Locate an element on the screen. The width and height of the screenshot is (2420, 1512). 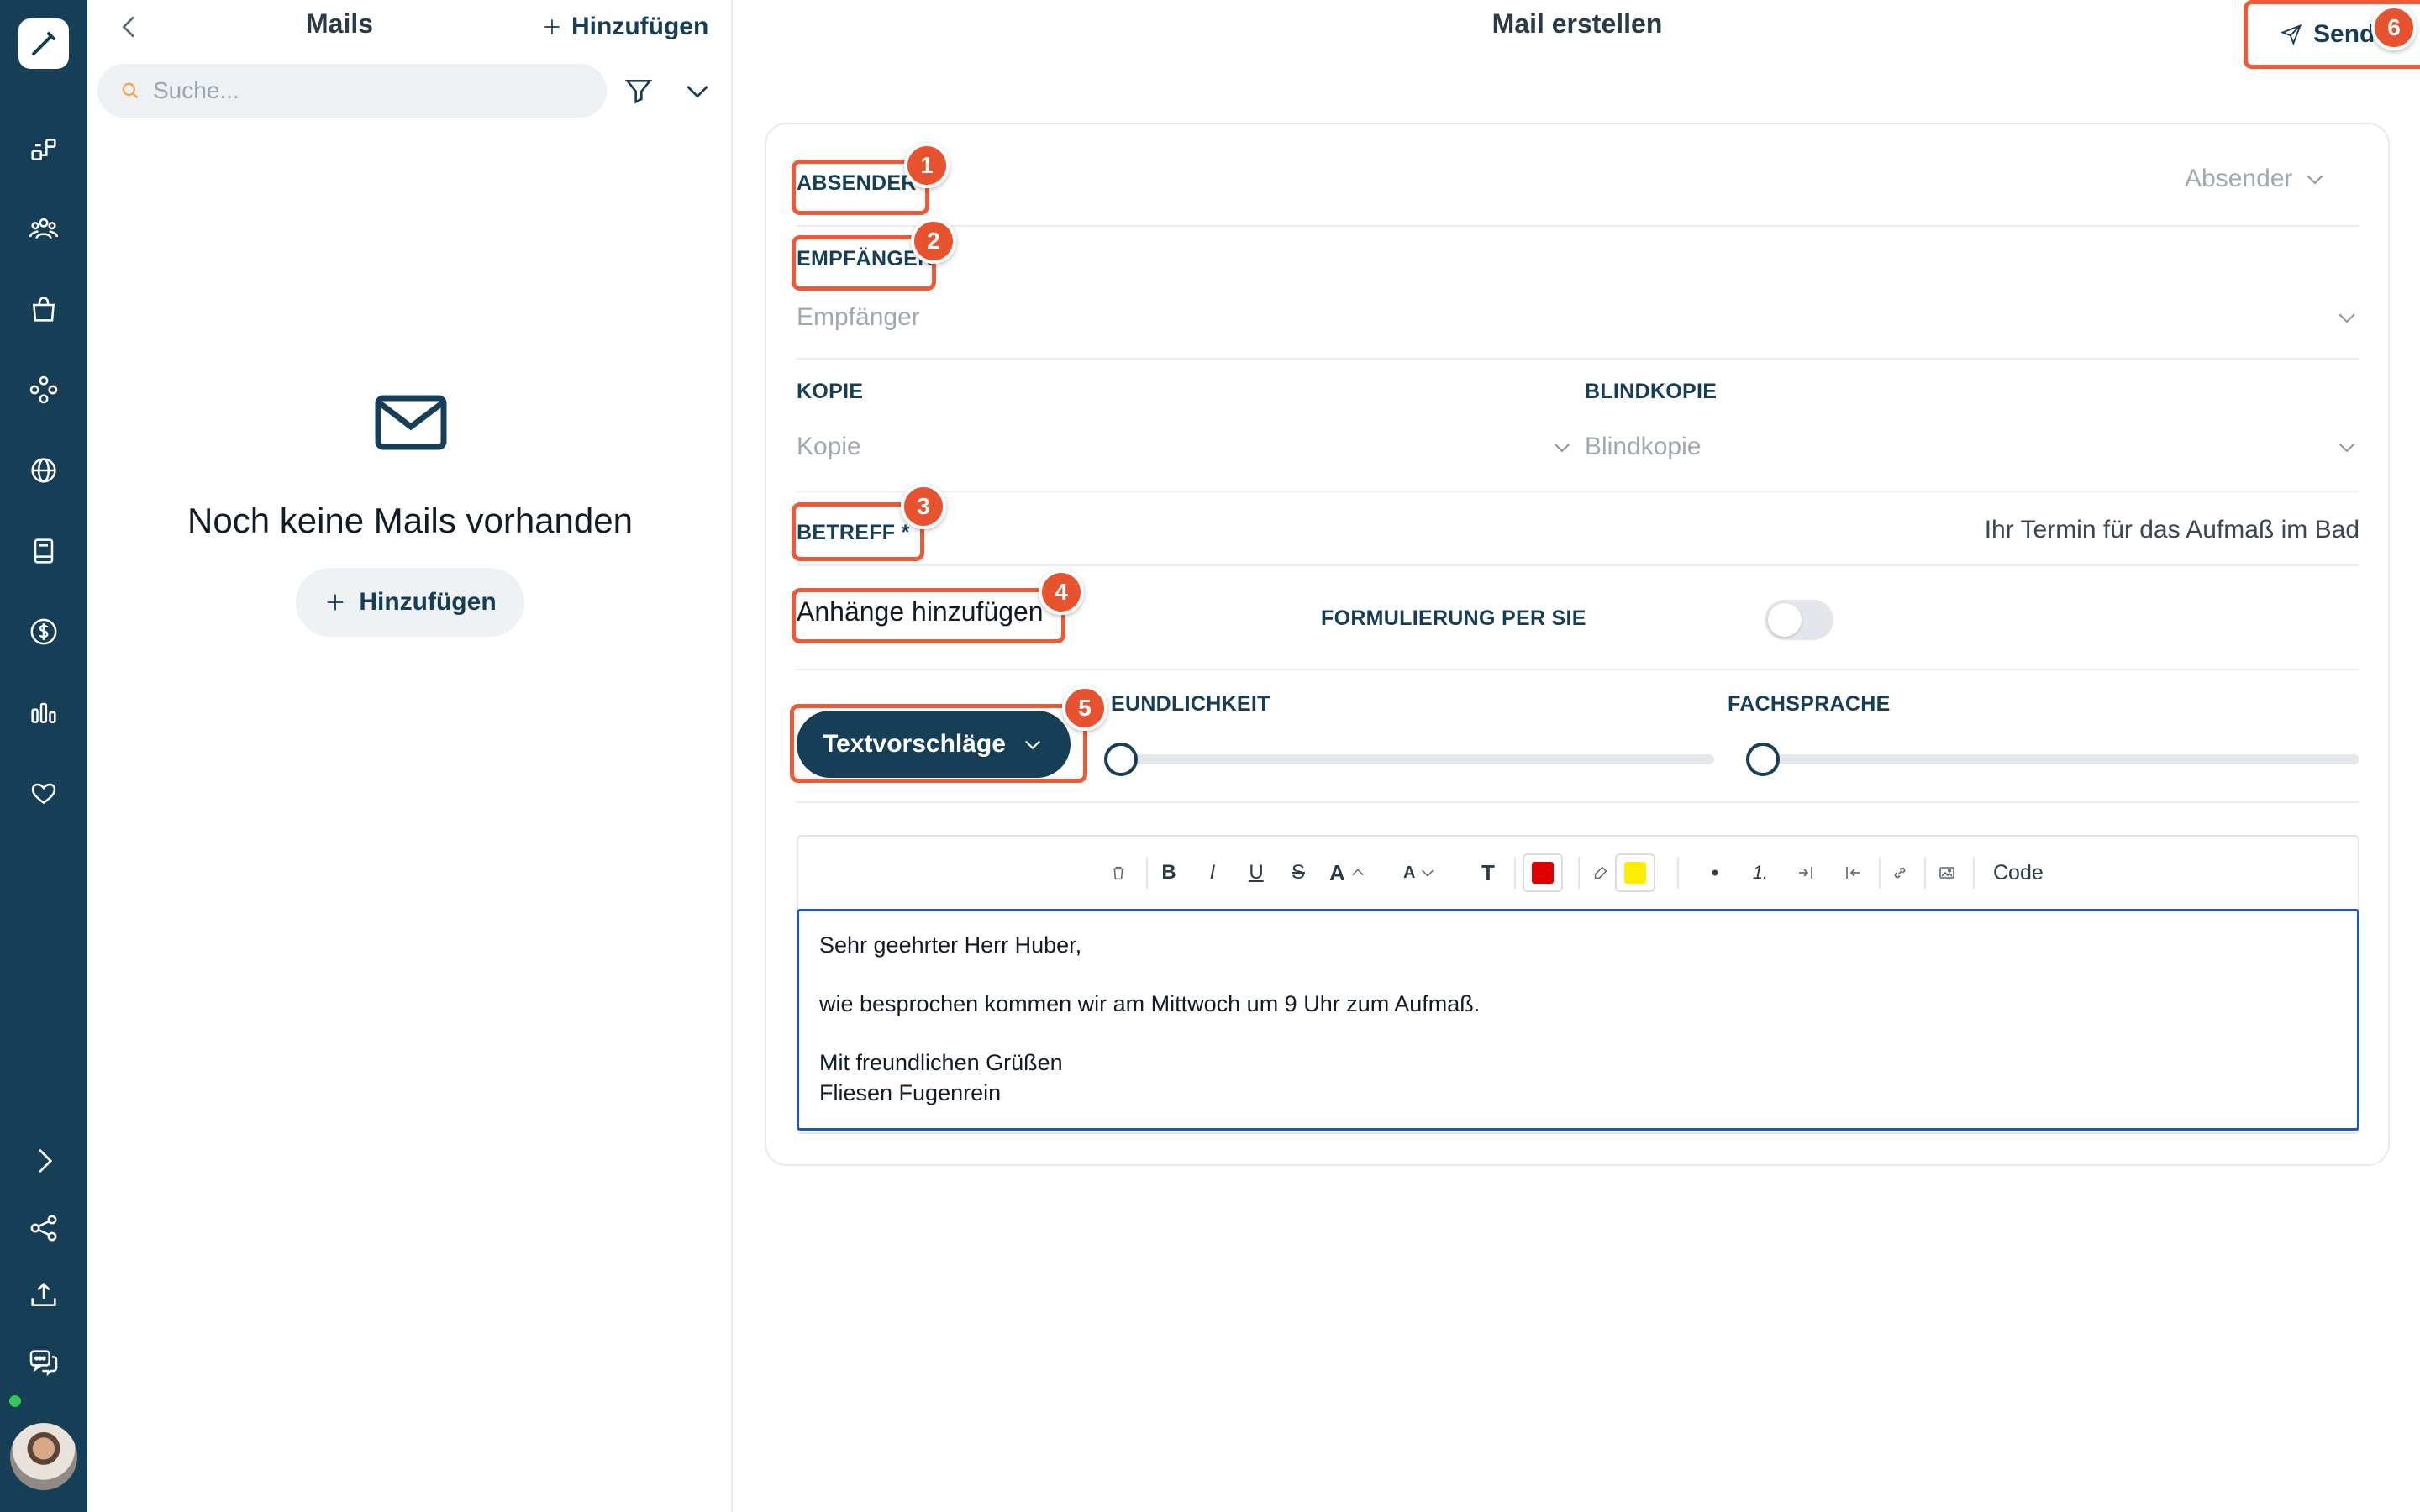
trash-icon is located at coordinates (1118, 873).